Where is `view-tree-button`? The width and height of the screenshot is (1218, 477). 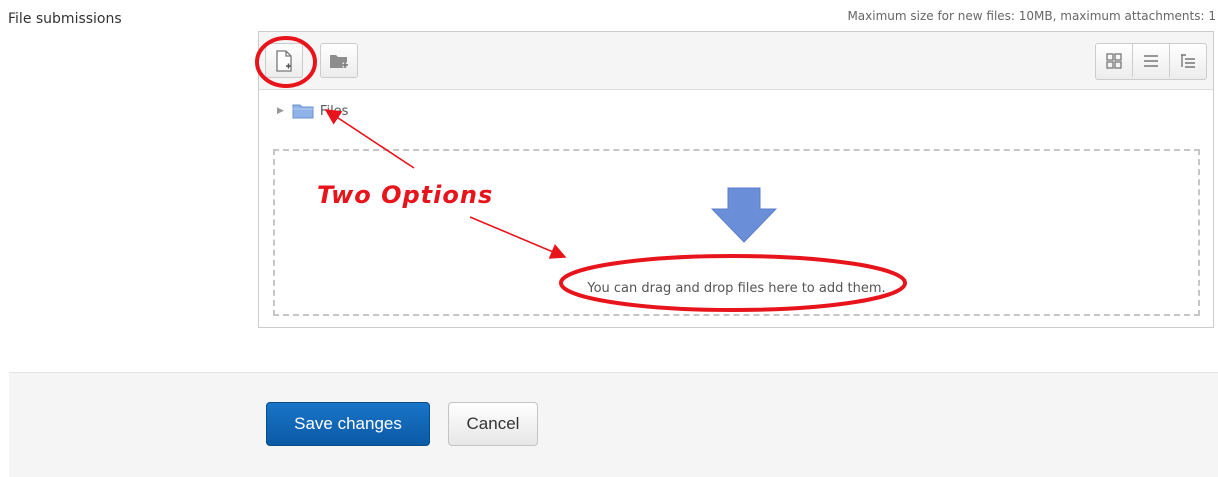 view-tree-button is located at coordinates (1188, 60).